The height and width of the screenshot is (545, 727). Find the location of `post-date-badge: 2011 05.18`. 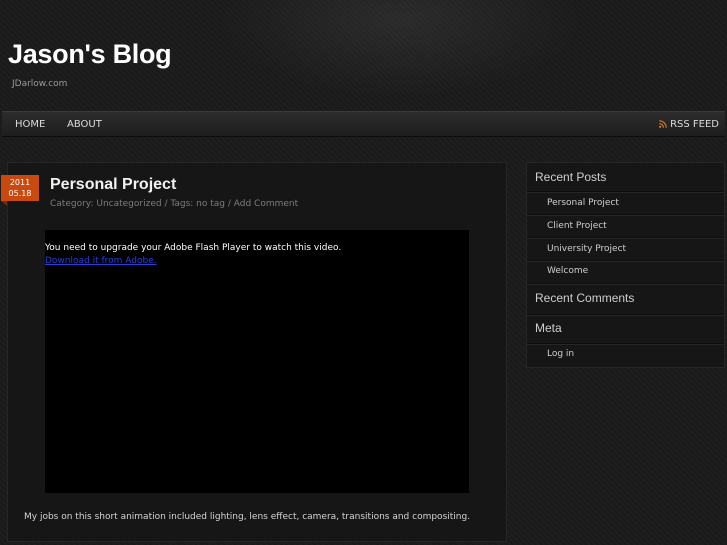

post-date-badge: 2011 05.18 is located at coordinates (20, 190).